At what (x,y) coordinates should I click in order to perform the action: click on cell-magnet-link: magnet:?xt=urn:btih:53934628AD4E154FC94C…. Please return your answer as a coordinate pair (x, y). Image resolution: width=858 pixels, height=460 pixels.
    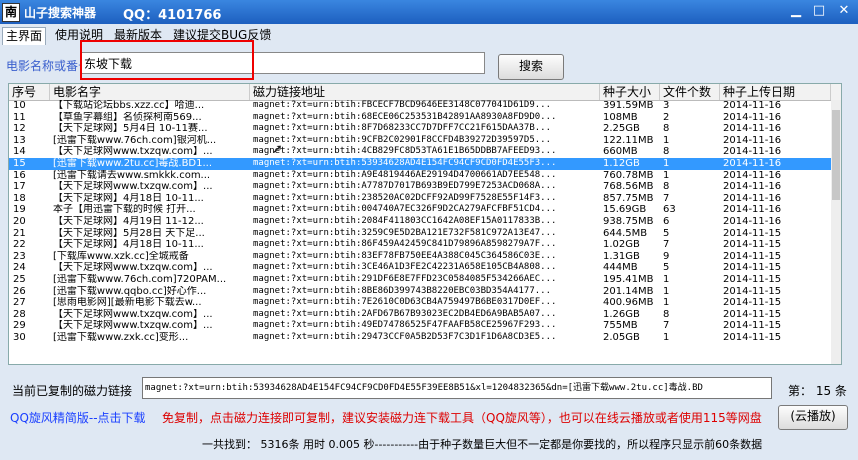
    Looking at the image, I should click on (425, 164).